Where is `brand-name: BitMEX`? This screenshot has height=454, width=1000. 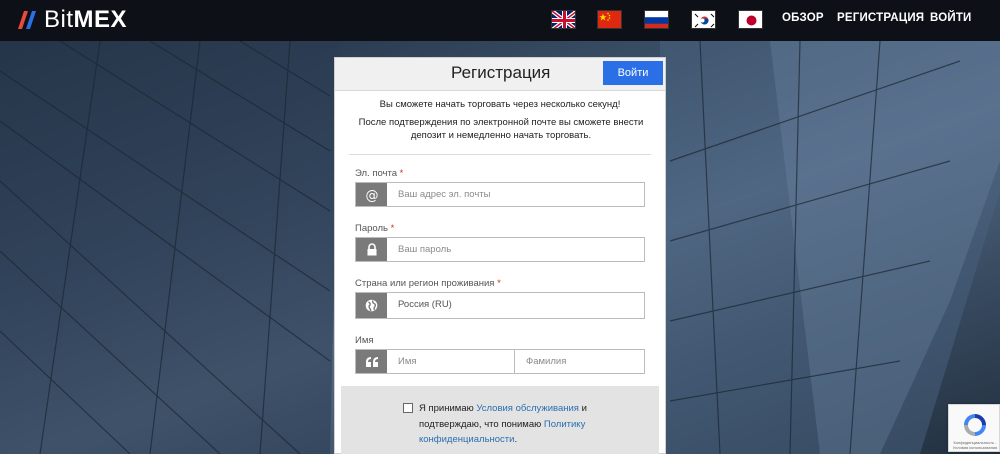 brand-name: BitMEX is located at coordinates (86, 19).